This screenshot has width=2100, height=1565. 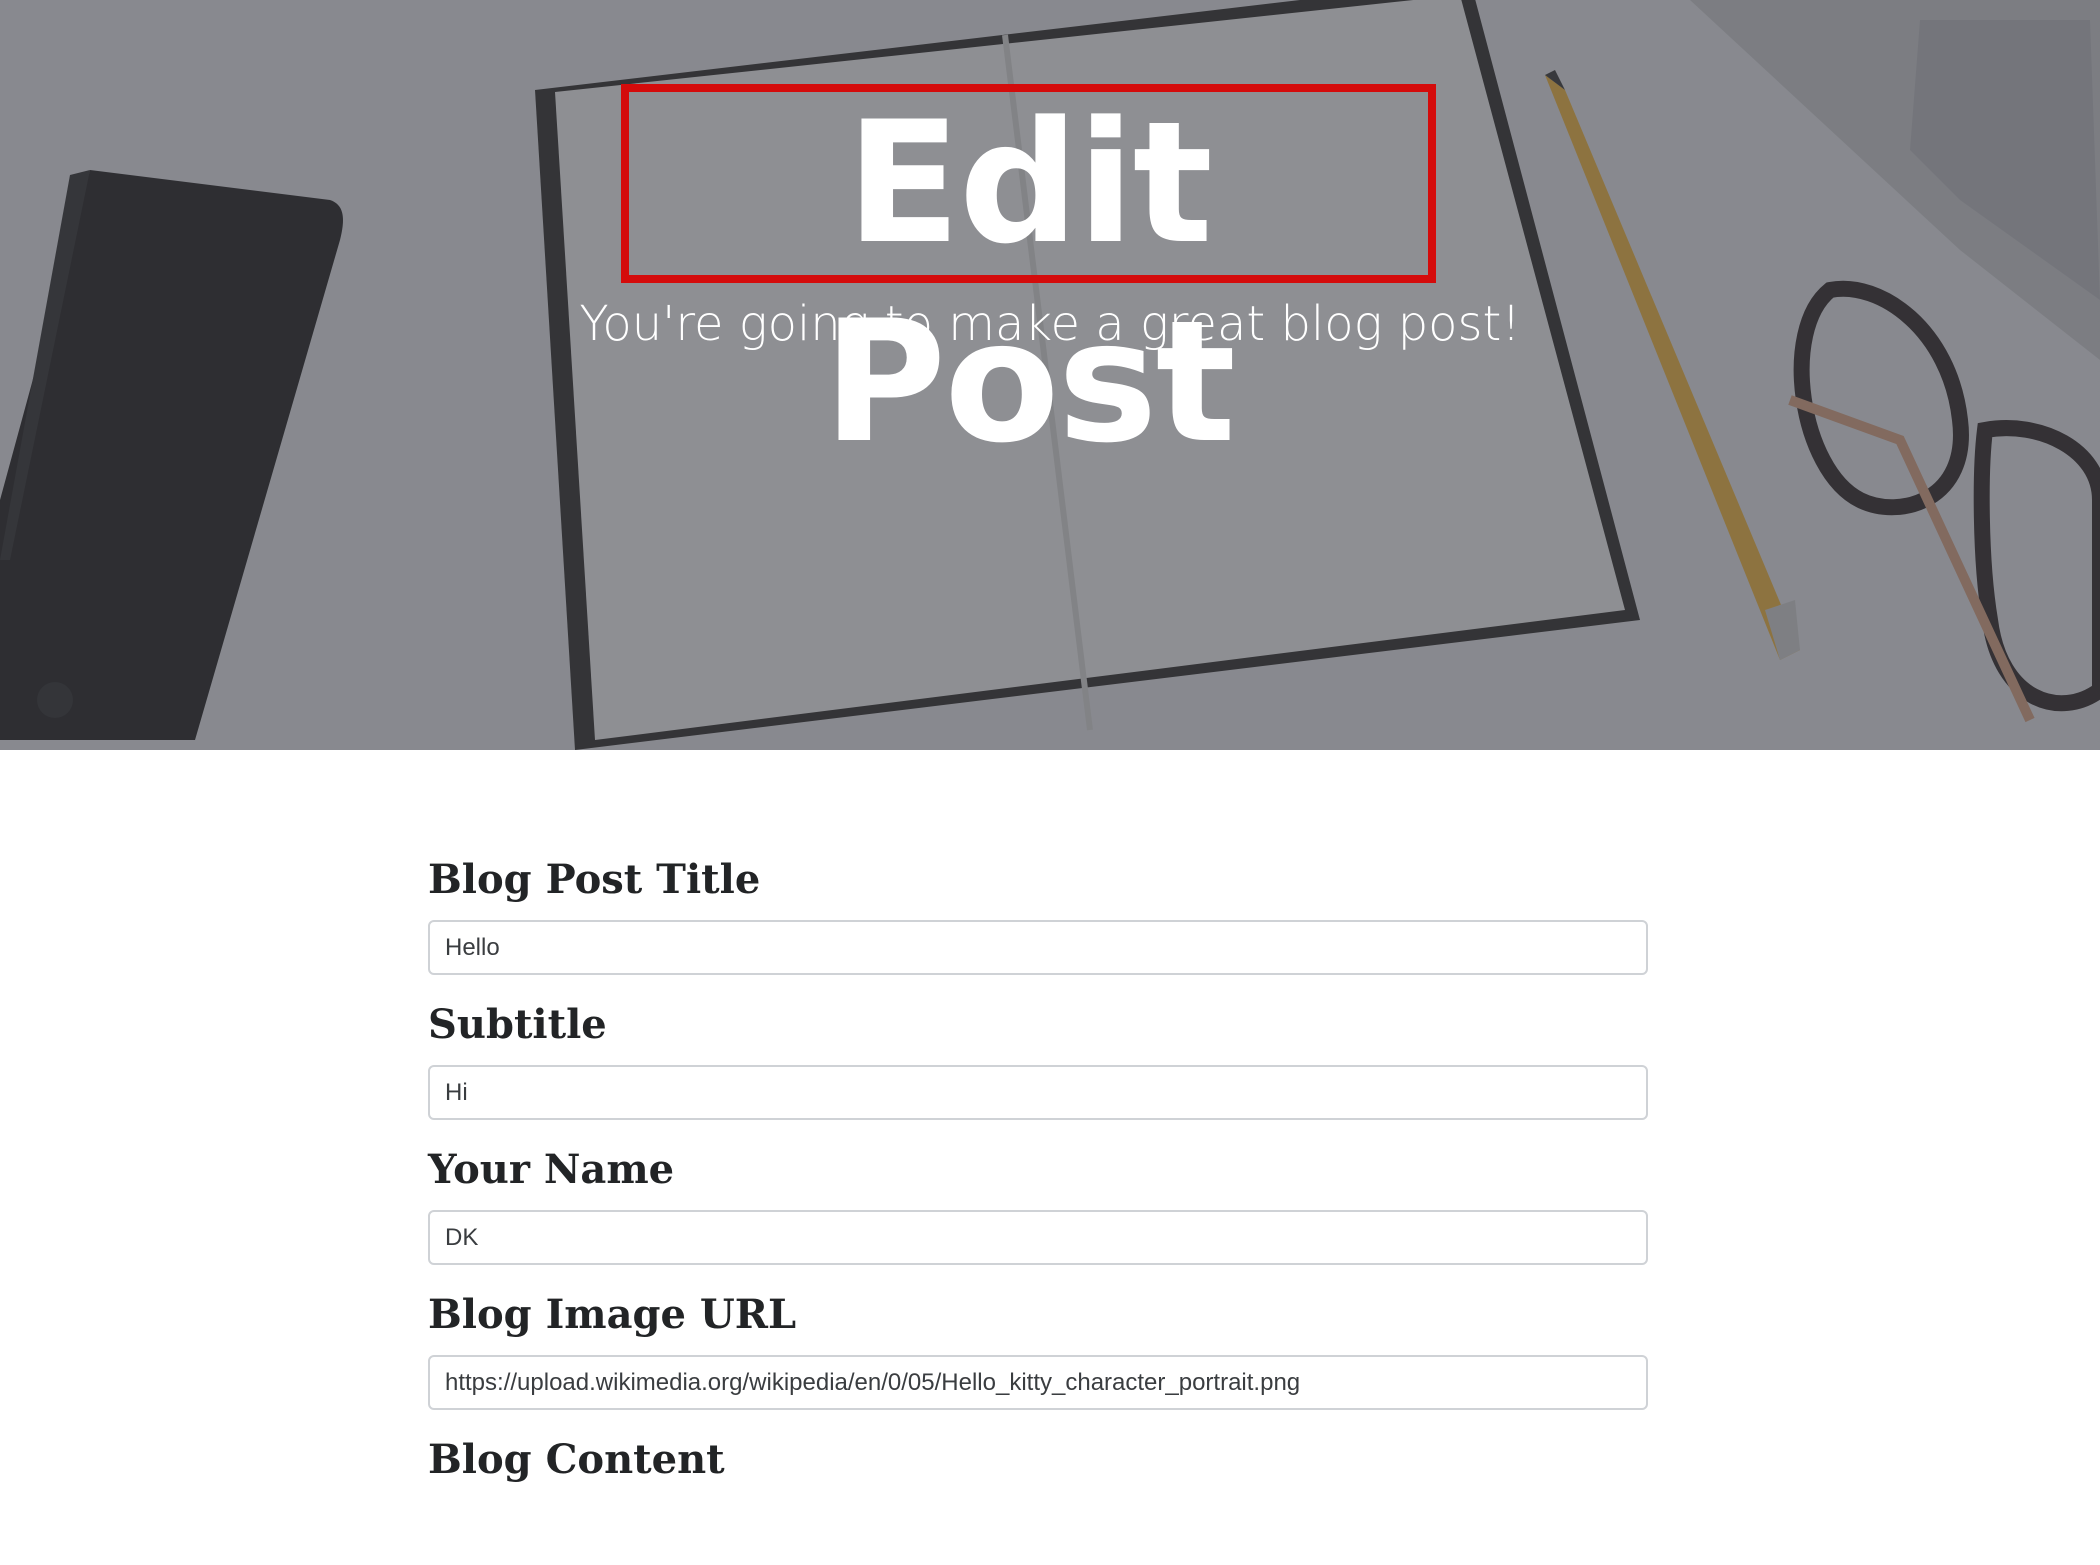 I want to click on blog-content-label: Blog Content, so click(x=576, y=1459).